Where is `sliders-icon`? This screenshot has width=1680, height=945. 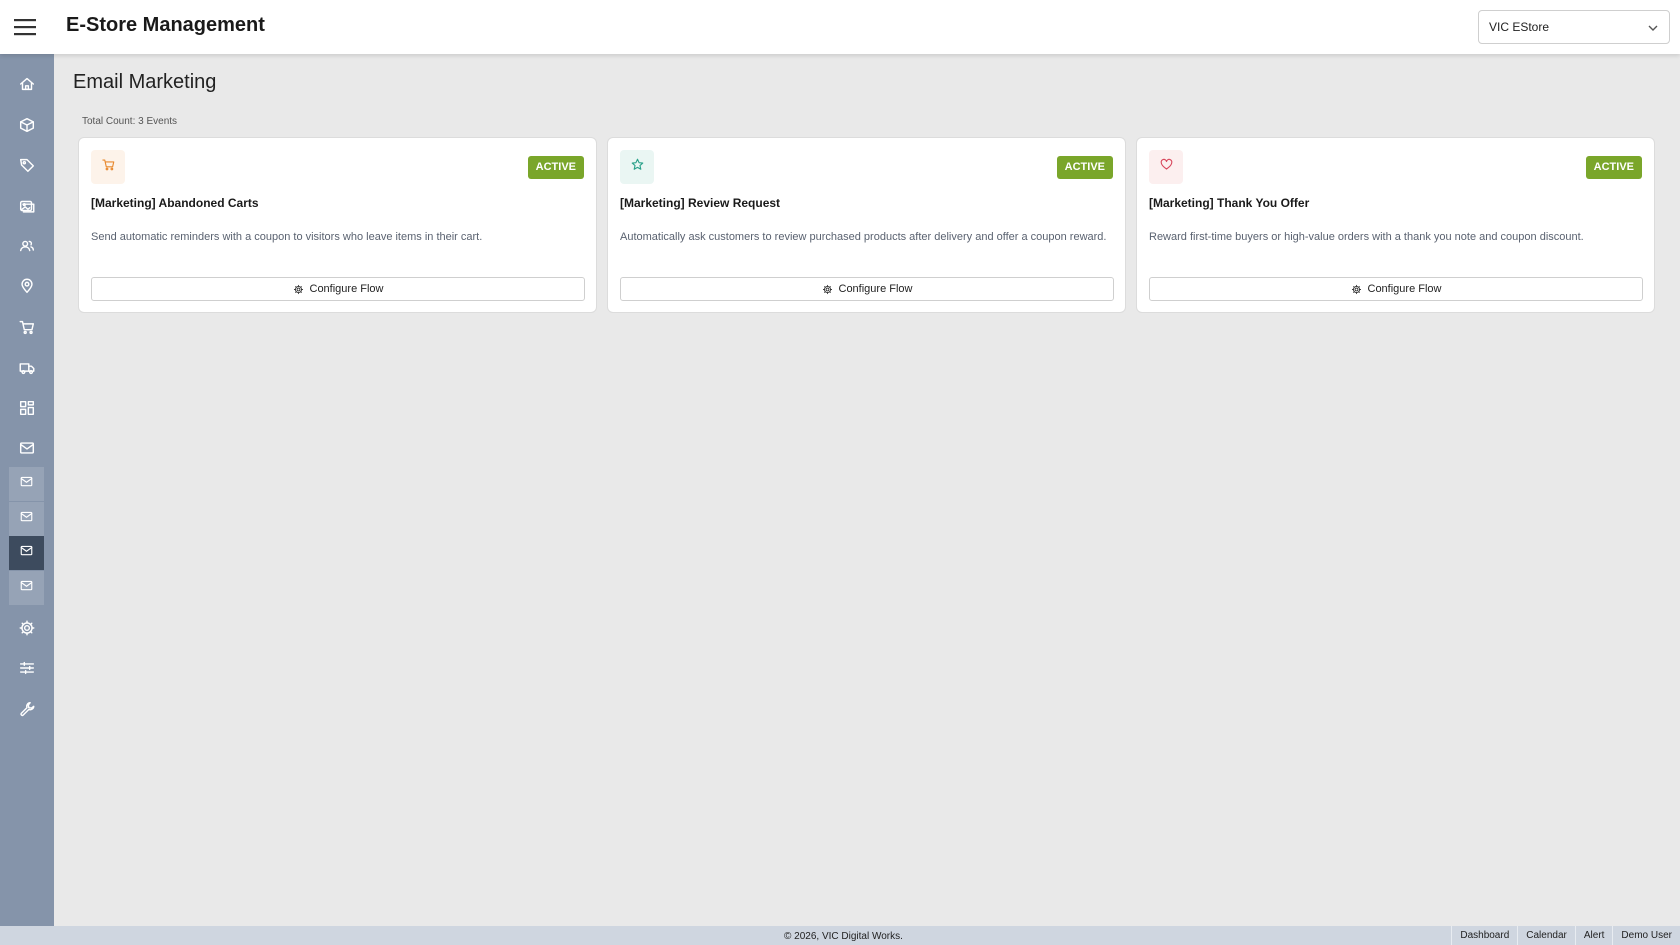
sliders-icon is located at coordinates (27, 668).